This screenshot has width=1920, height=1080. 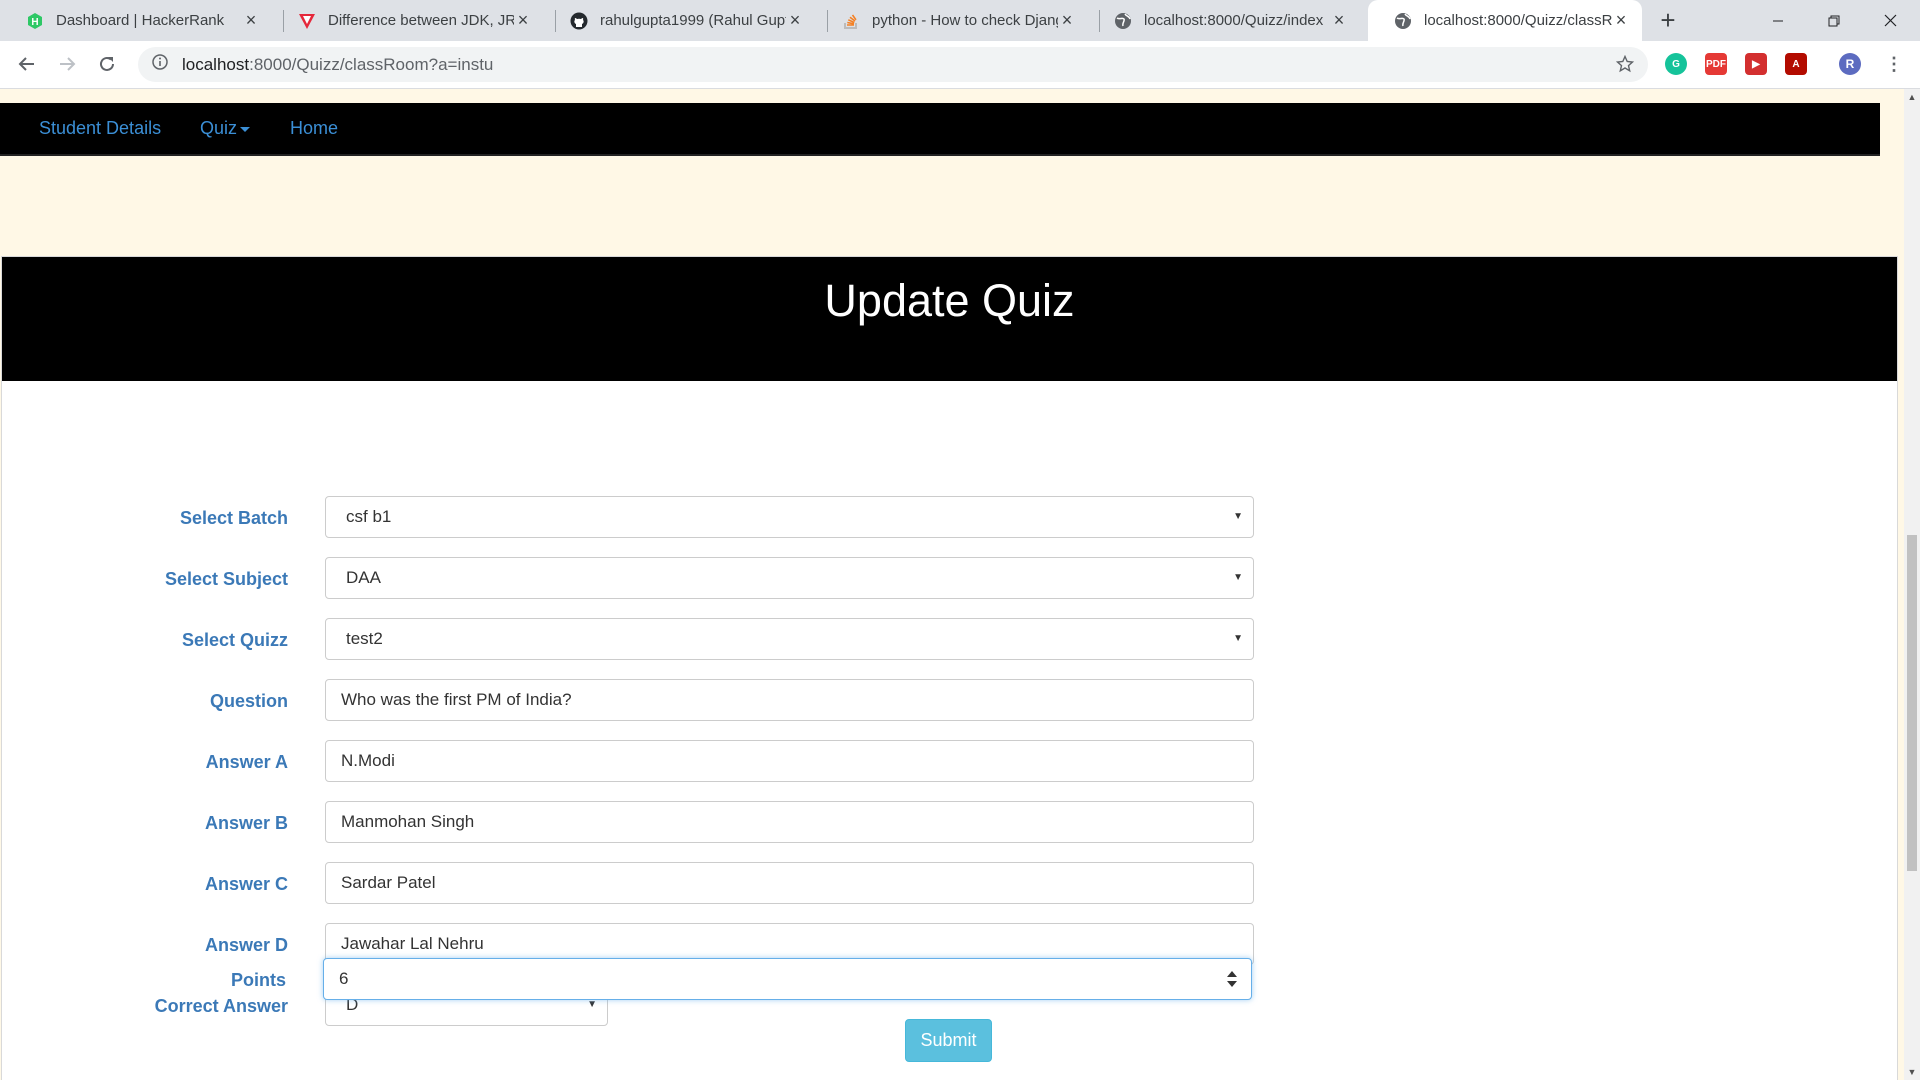 What do you see at coordinates (789, 883) in the screenshot?
I see `answer-c-input: Sardar Patel` at bounding box center [789, 883].